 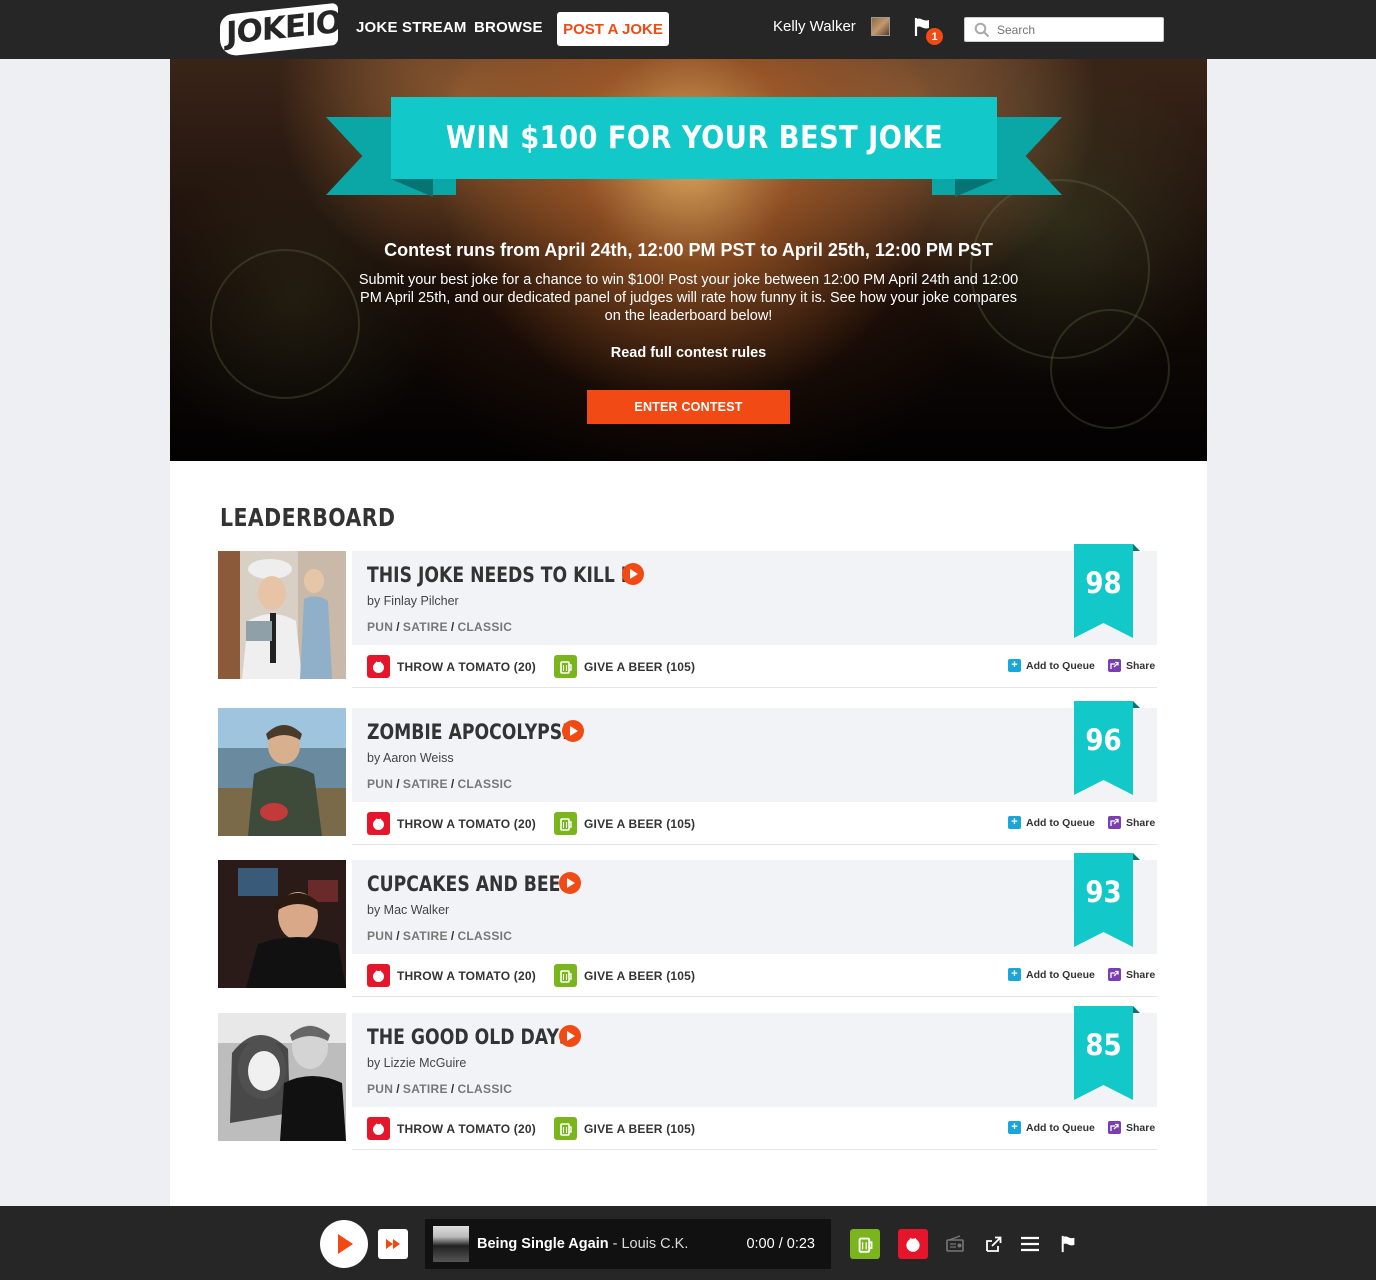 I want to click on score-value: 96, so click(x=1103, y=740).